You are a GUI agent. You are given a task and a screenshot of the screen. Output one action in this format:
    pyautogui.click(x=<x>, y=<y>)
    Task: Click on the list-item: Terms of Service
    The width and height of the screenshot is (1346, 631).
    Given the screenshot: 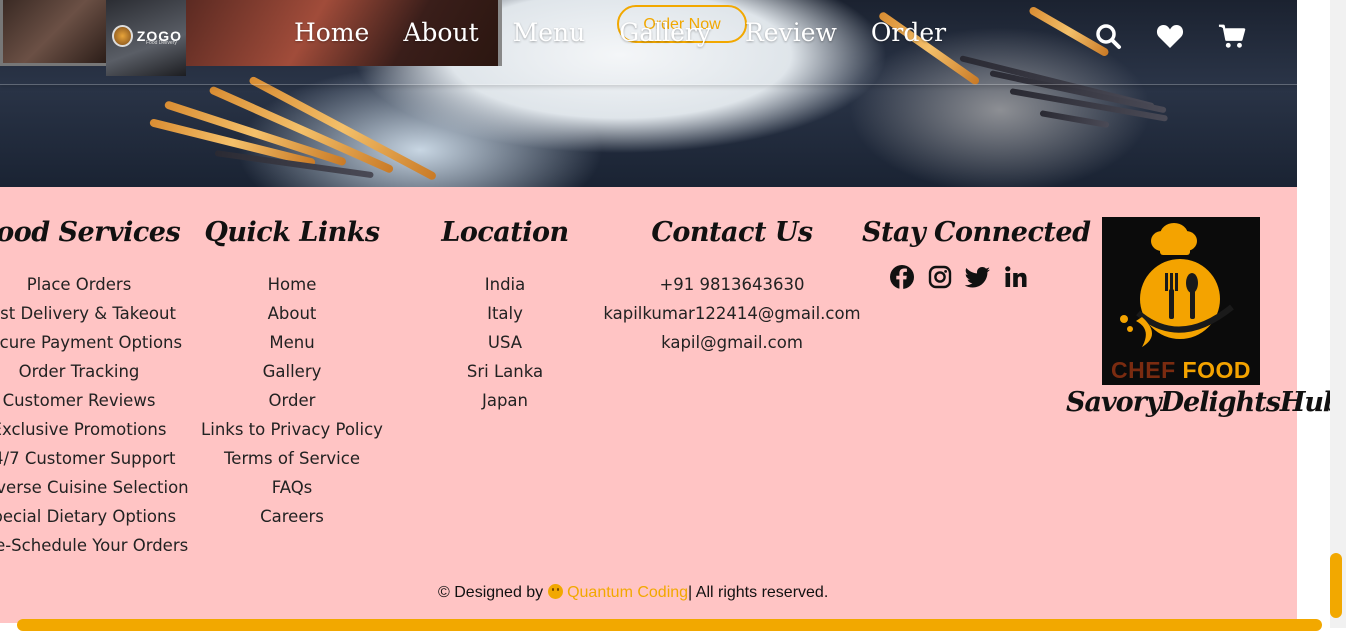 What is the action you would take?
    pyautogui.click(x=292, y=458)
    